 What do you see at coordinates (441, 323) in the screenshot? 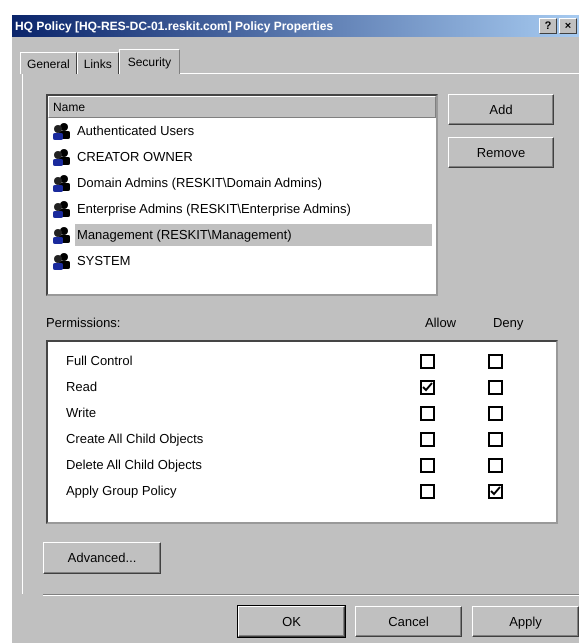
I see `column-header: Allow` at bounding box center [441, 323].